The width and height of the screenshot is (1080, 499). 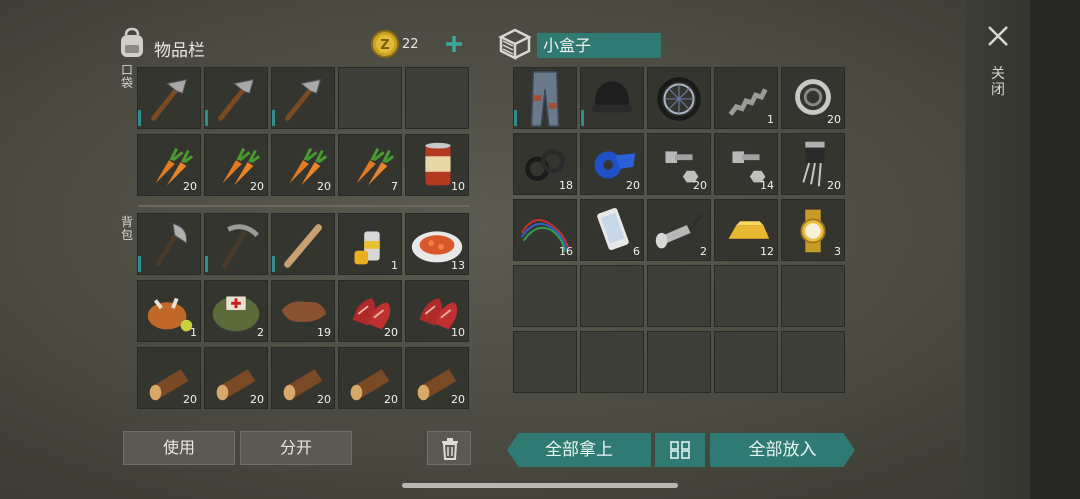 I want to click on container-slot: 12, so click(x=746, y=230).